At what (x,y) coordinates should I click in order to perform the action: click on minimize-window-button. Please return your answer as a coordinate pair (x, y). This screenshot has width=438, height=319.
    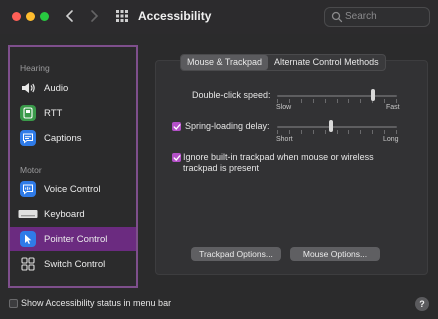
    Looking at the image, I should click on (30, 16).